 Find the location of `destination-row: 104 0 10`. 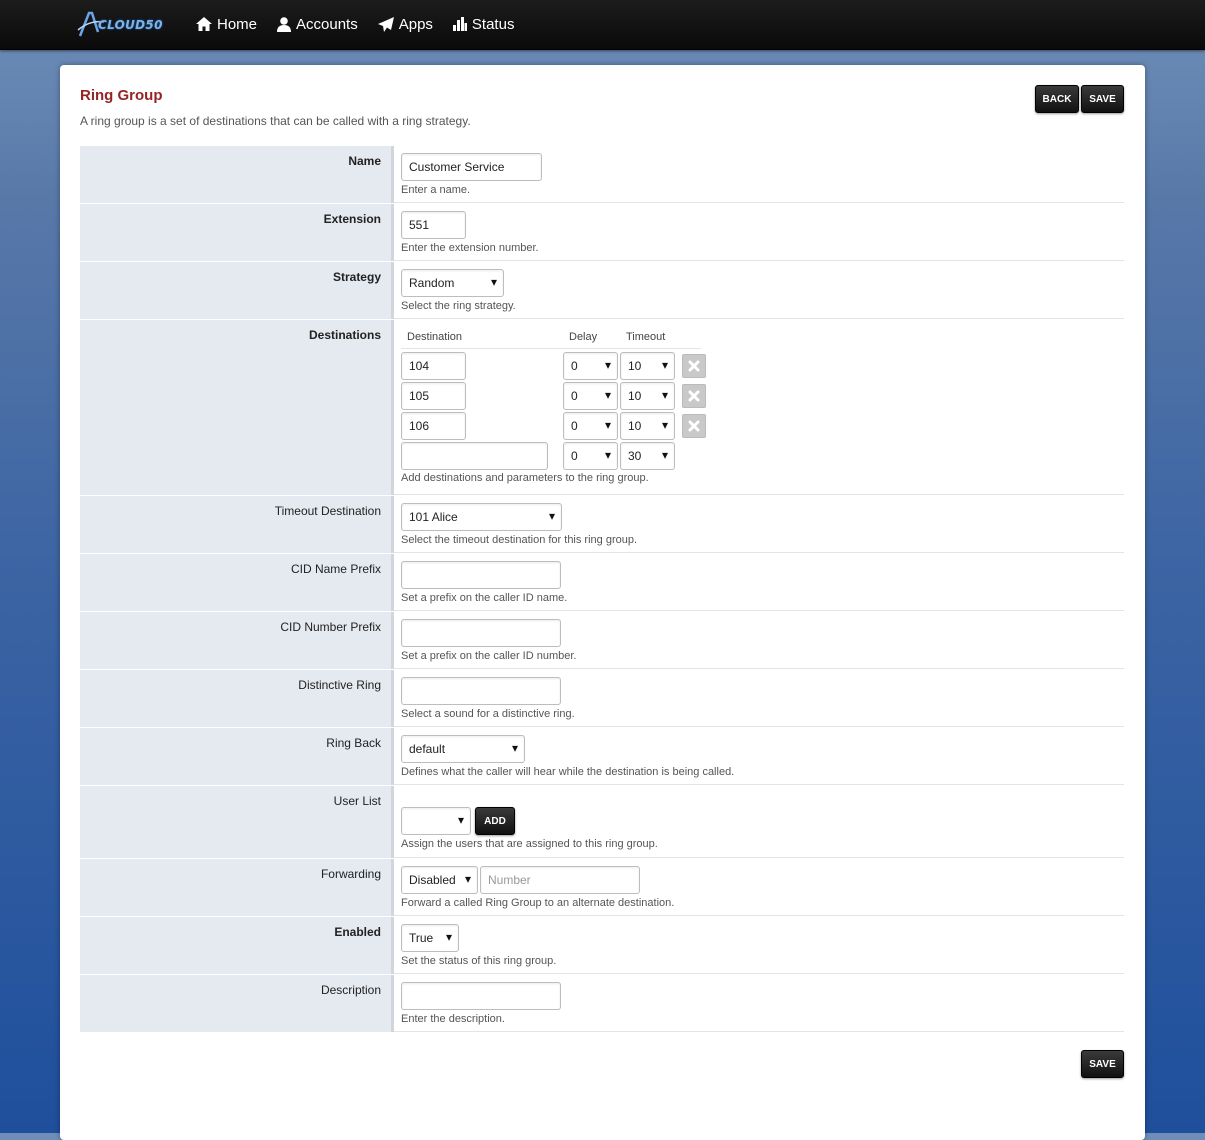

destination-row: 104 0 10 is located at coordinates (762, 367).